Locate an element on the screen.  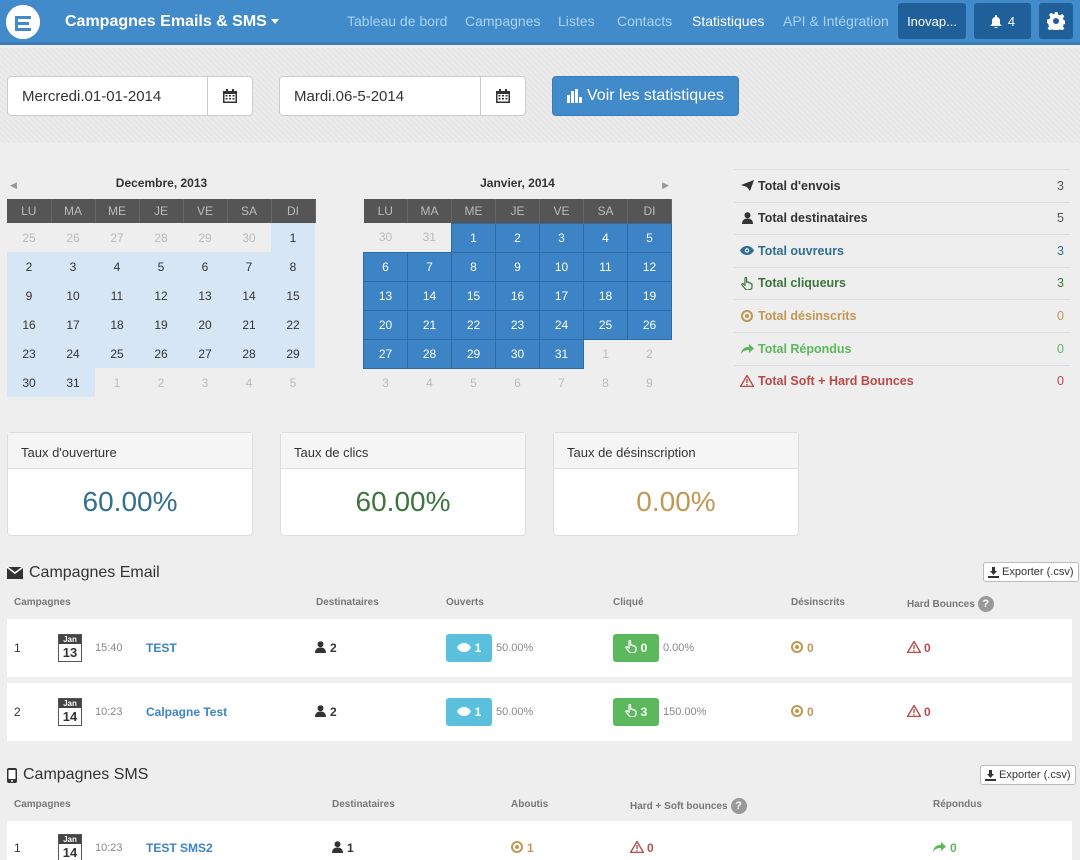
calendar-day: 13 is located at coordinates (205, 295).